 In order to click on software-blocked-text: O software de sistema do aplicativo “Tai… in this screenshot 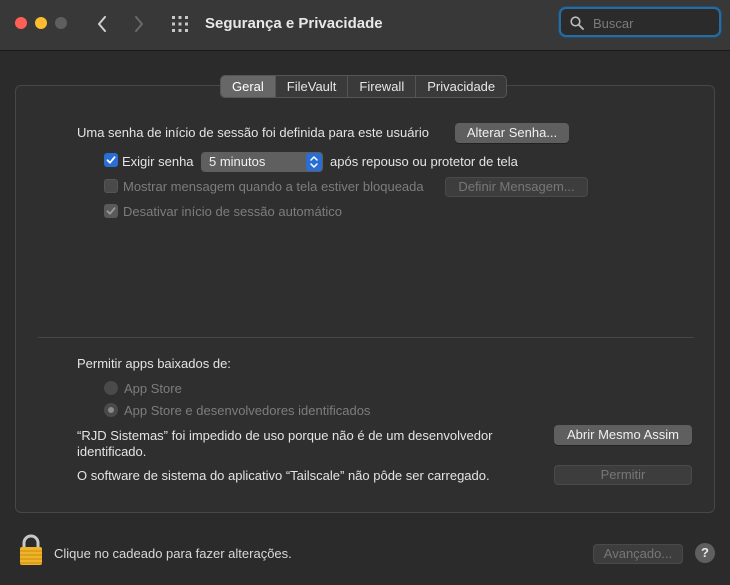, I will do `click(283, 475)`.